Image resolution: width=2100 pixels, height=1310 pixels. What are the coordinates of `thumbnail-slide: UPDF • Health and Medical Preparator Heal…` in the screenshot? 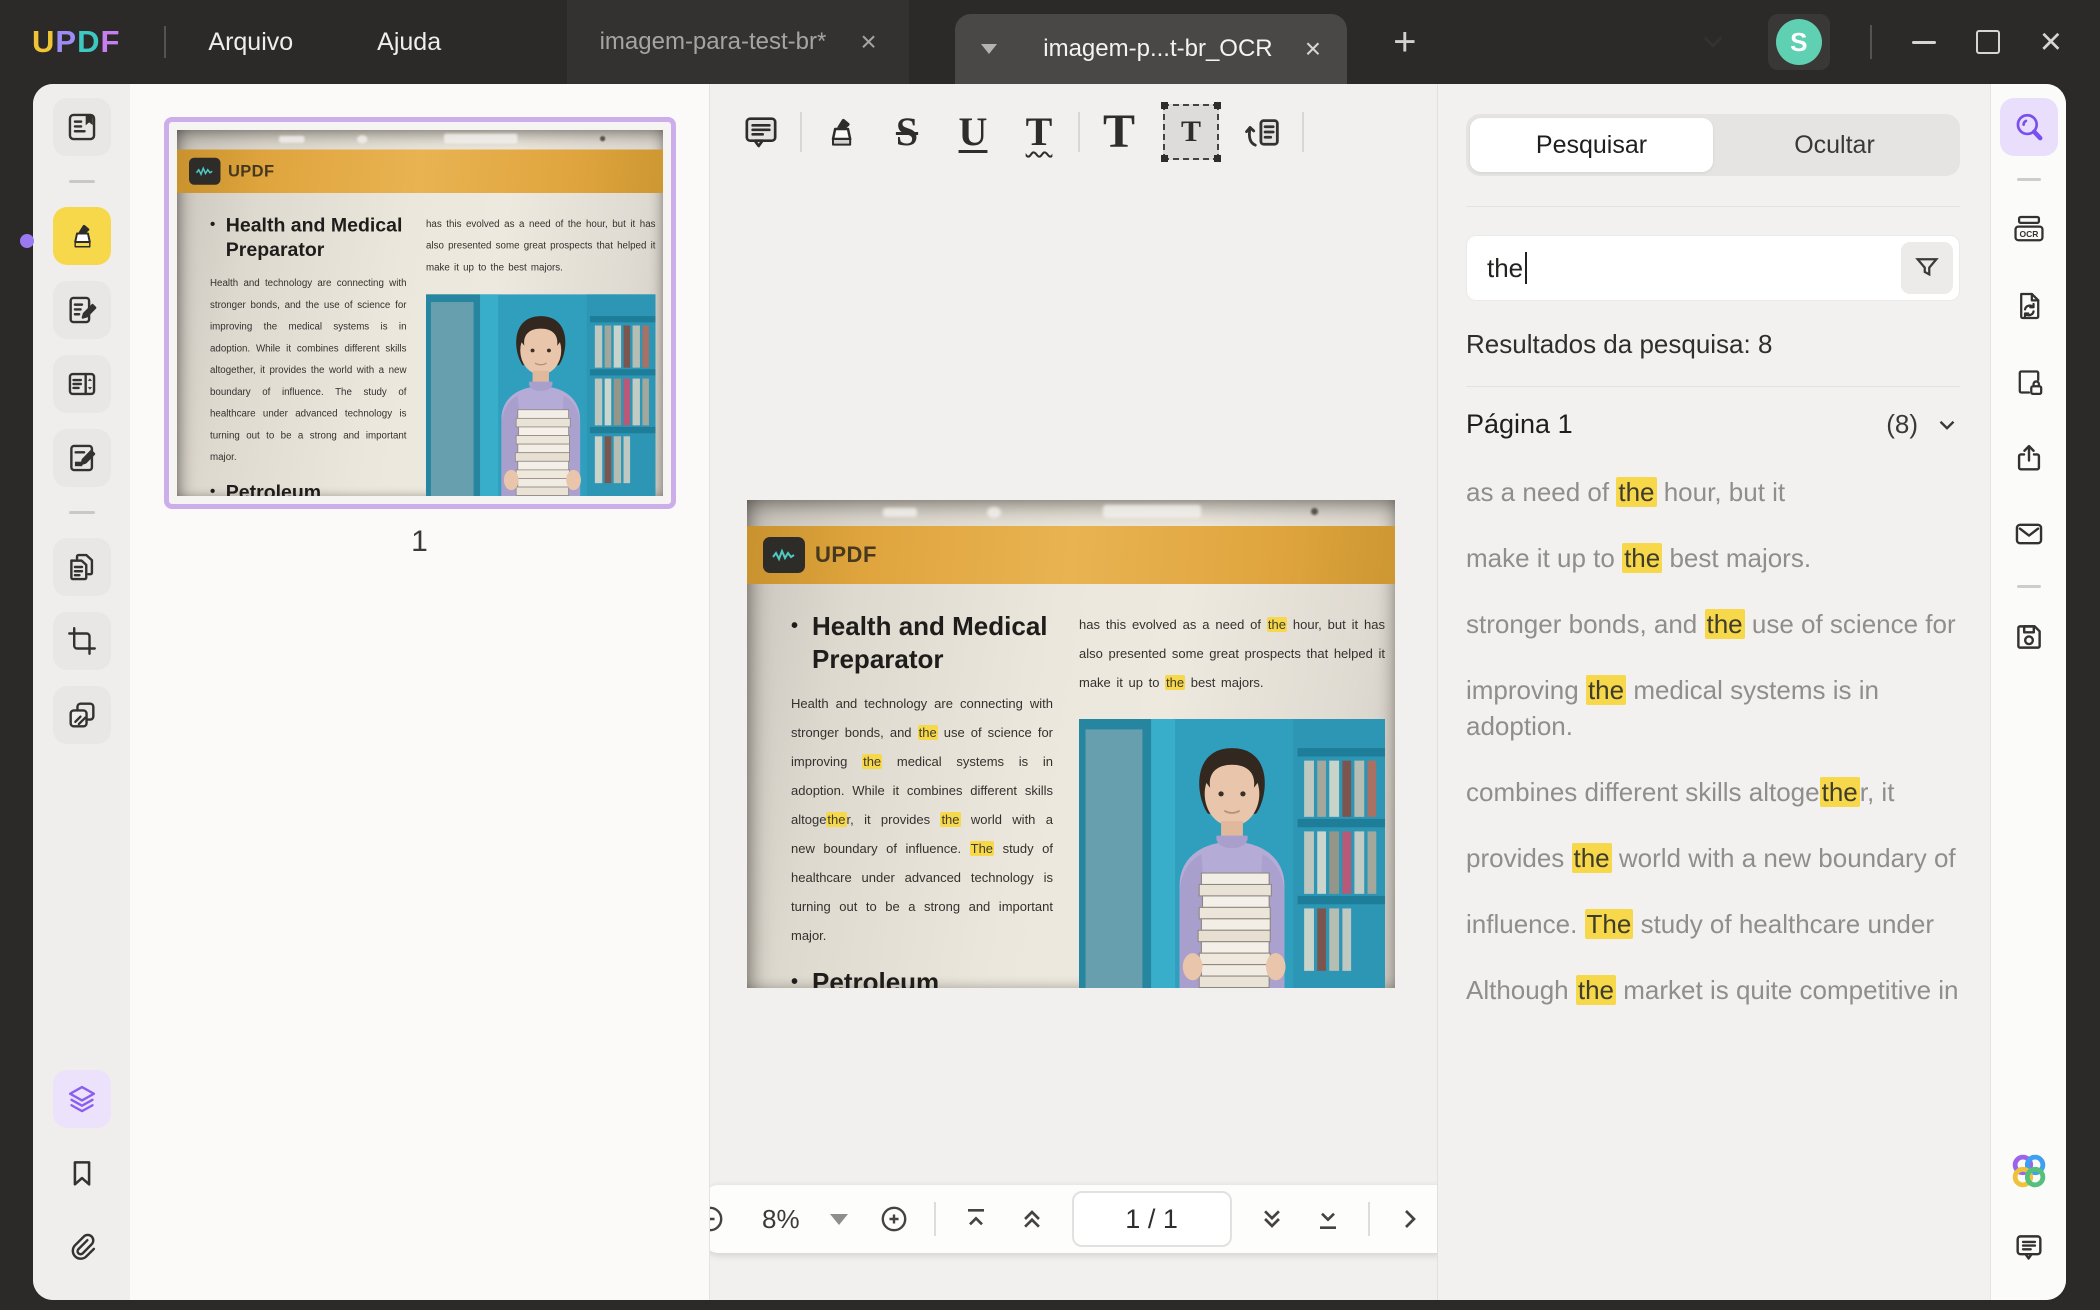 It's located at (419, 313).